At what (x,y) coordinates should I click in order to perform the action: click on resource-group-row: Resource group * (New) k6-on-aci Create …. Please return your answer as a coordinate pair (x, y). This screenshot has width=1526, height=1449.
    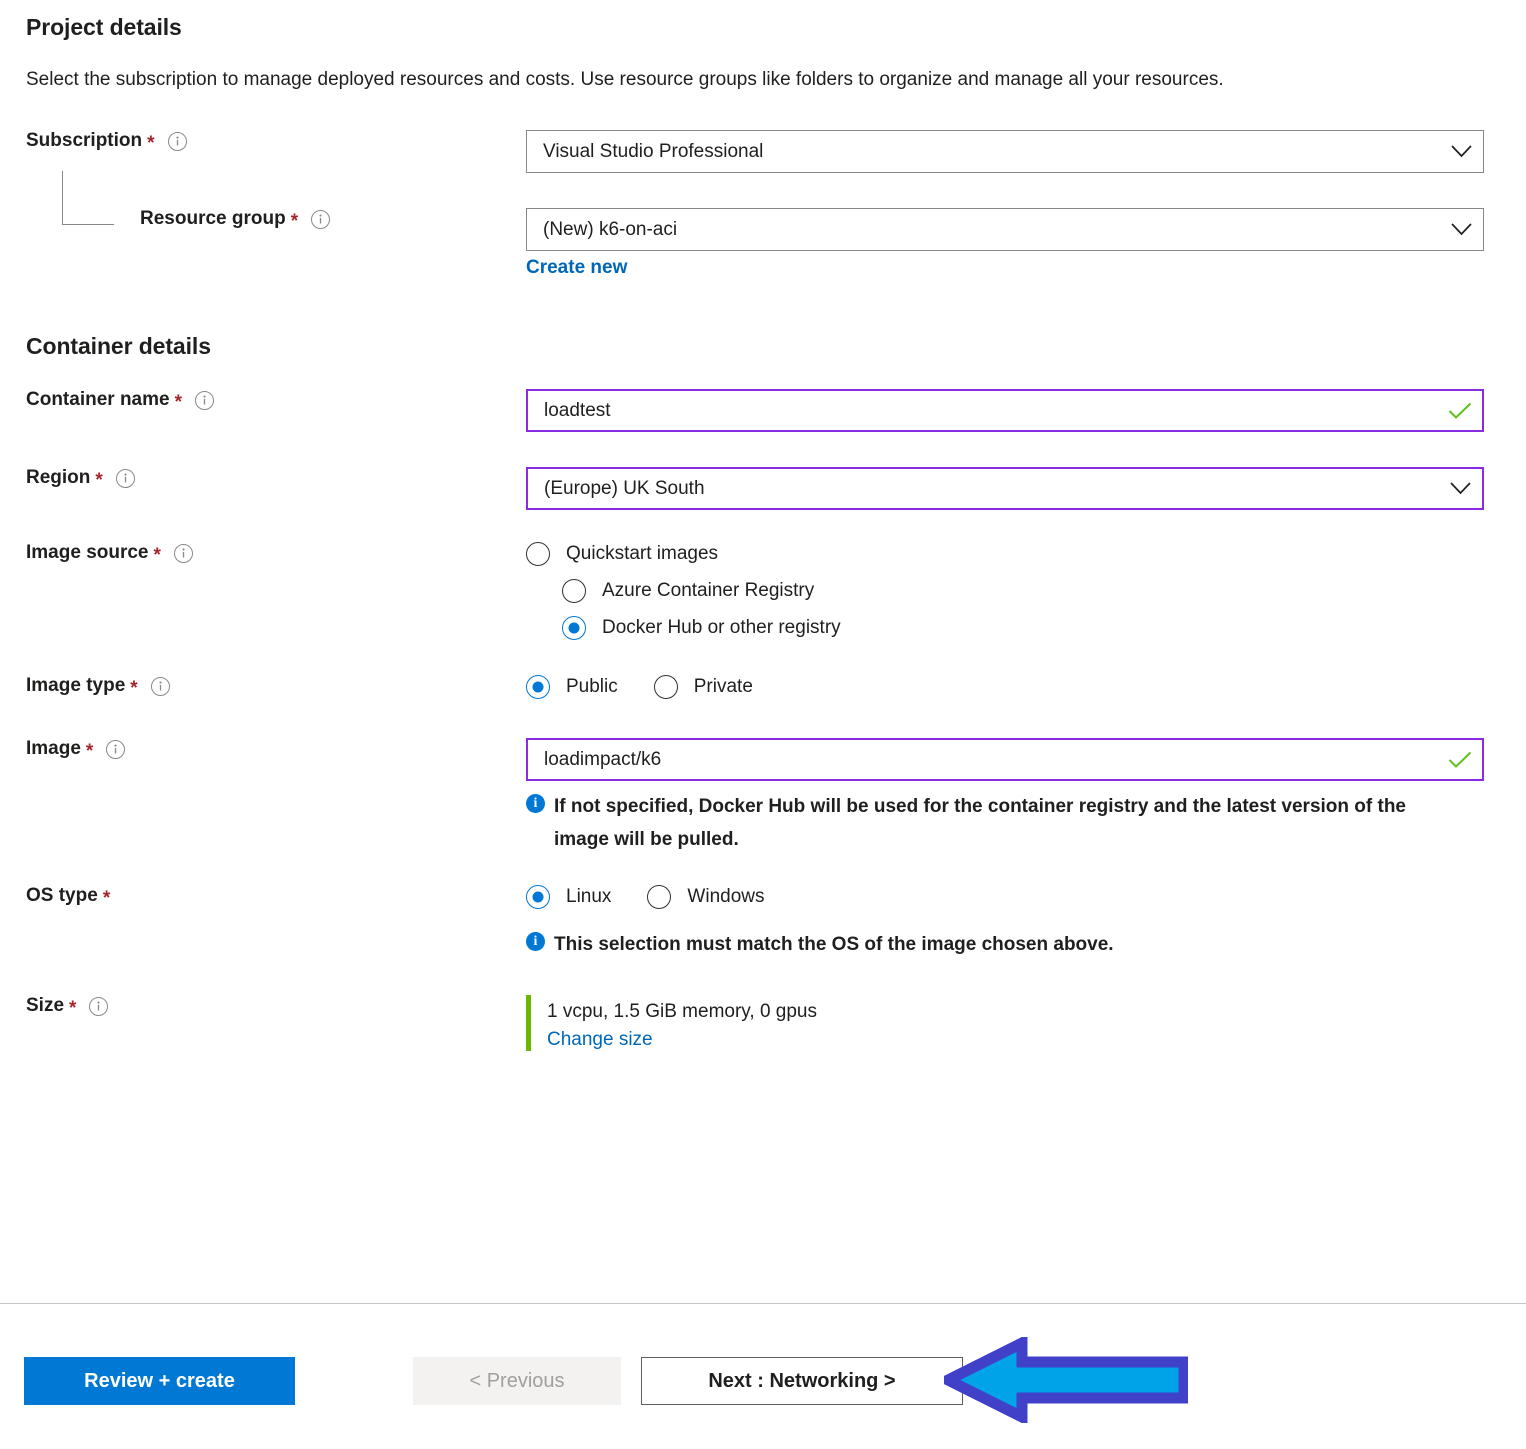
    Looking at the image, I should click on (763, 225).